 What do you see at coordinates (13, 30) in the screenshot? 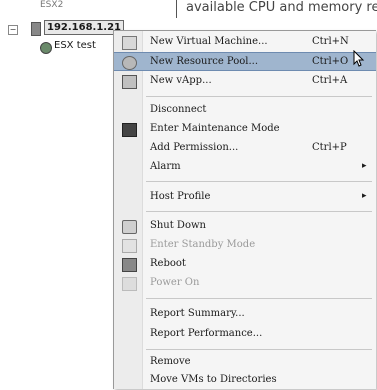
I see `collapse-expander-icon: −` at bounding box center [13, 30].